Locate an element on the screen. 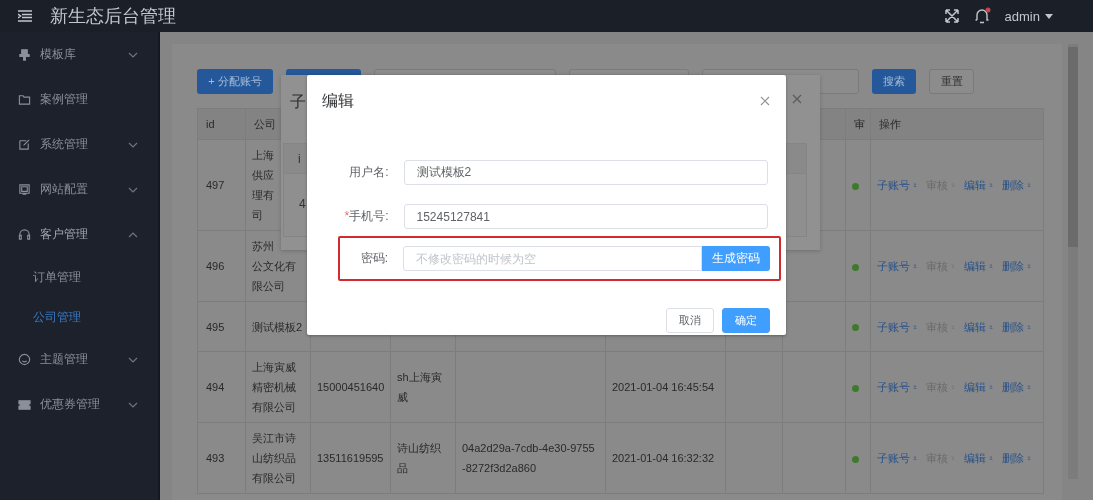 The width and height of the screenshot is (1093, 500). table-cell: 495 is located at coordinates (221, 326).